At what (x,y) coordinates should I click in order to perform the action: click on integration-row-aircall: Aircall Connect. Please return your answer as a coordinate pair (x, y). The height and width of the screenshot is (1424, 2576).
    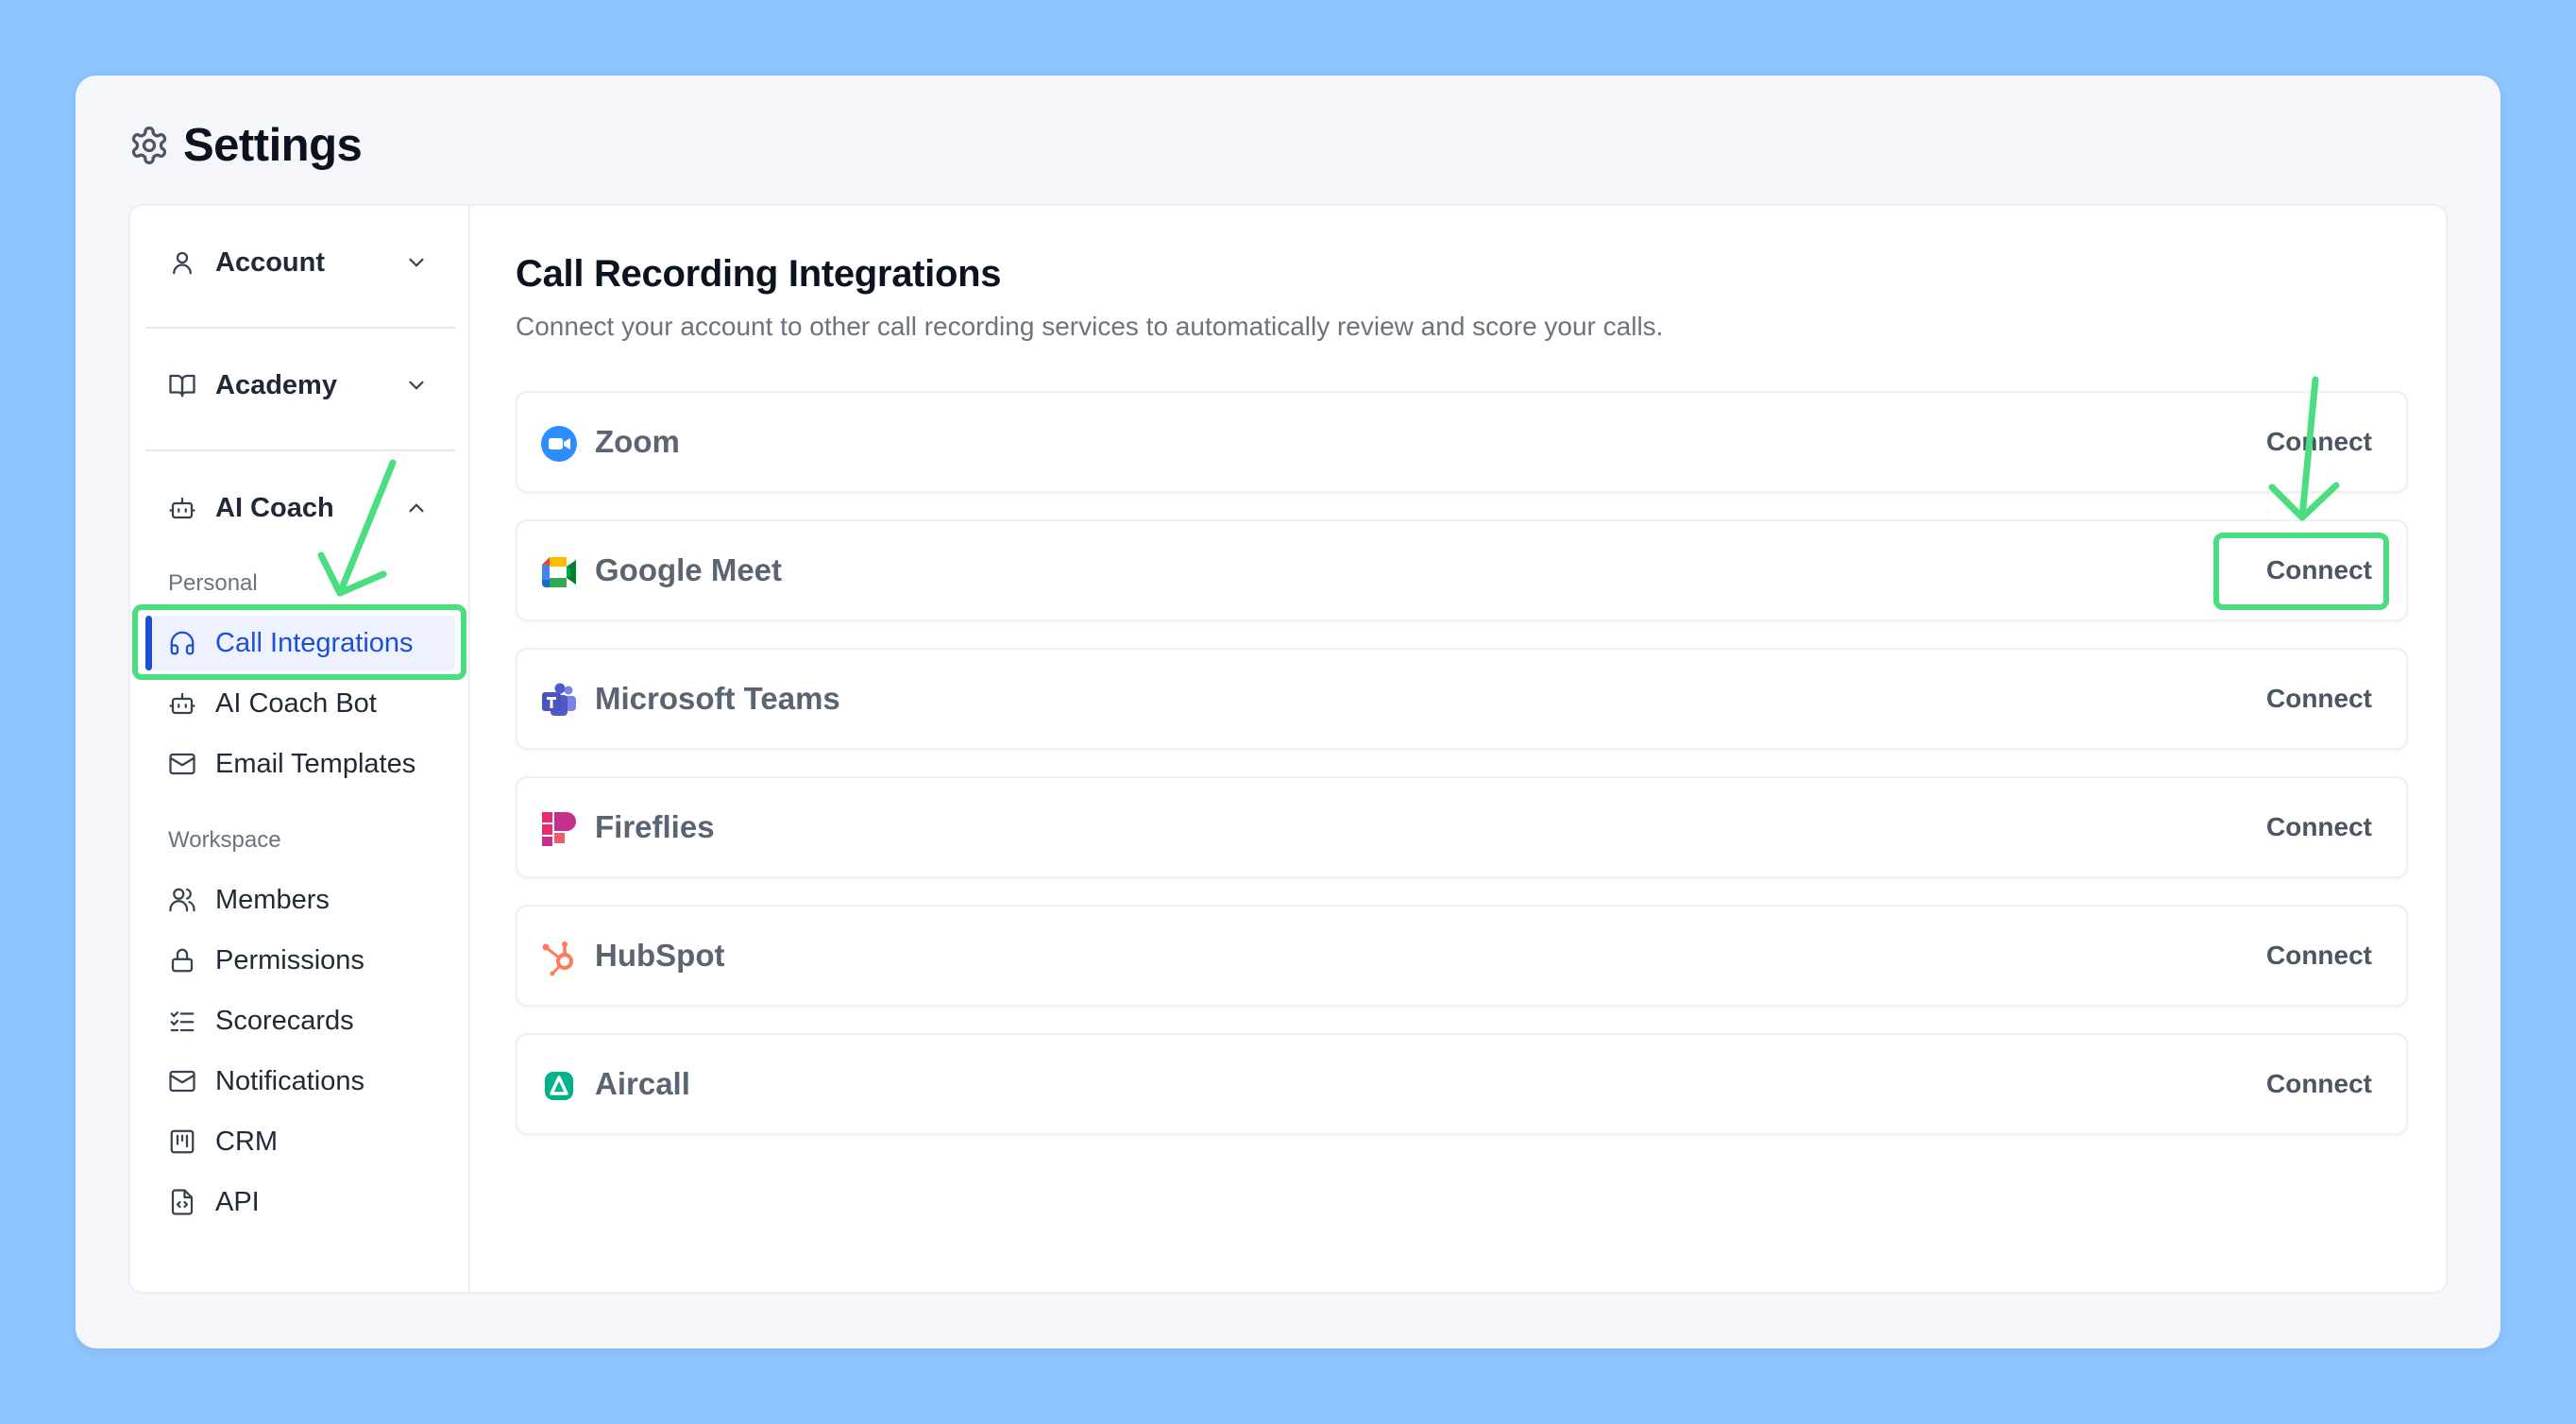
    Looking at the image, I should click on (1462, 1084).